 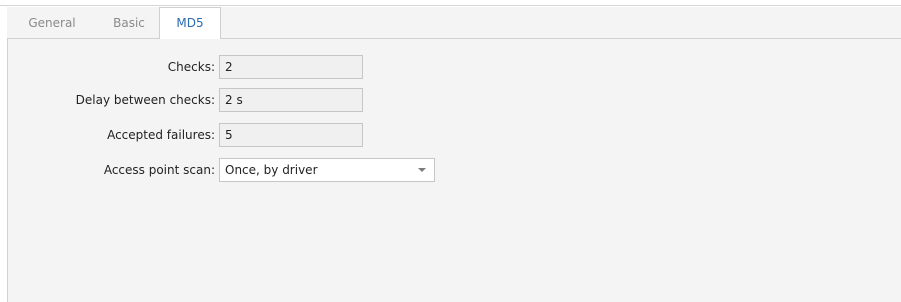 What do you see at coordinates (190, 23) in the screenshot?
I see `tab-md5: MD5` at bounding box center [190, 23].